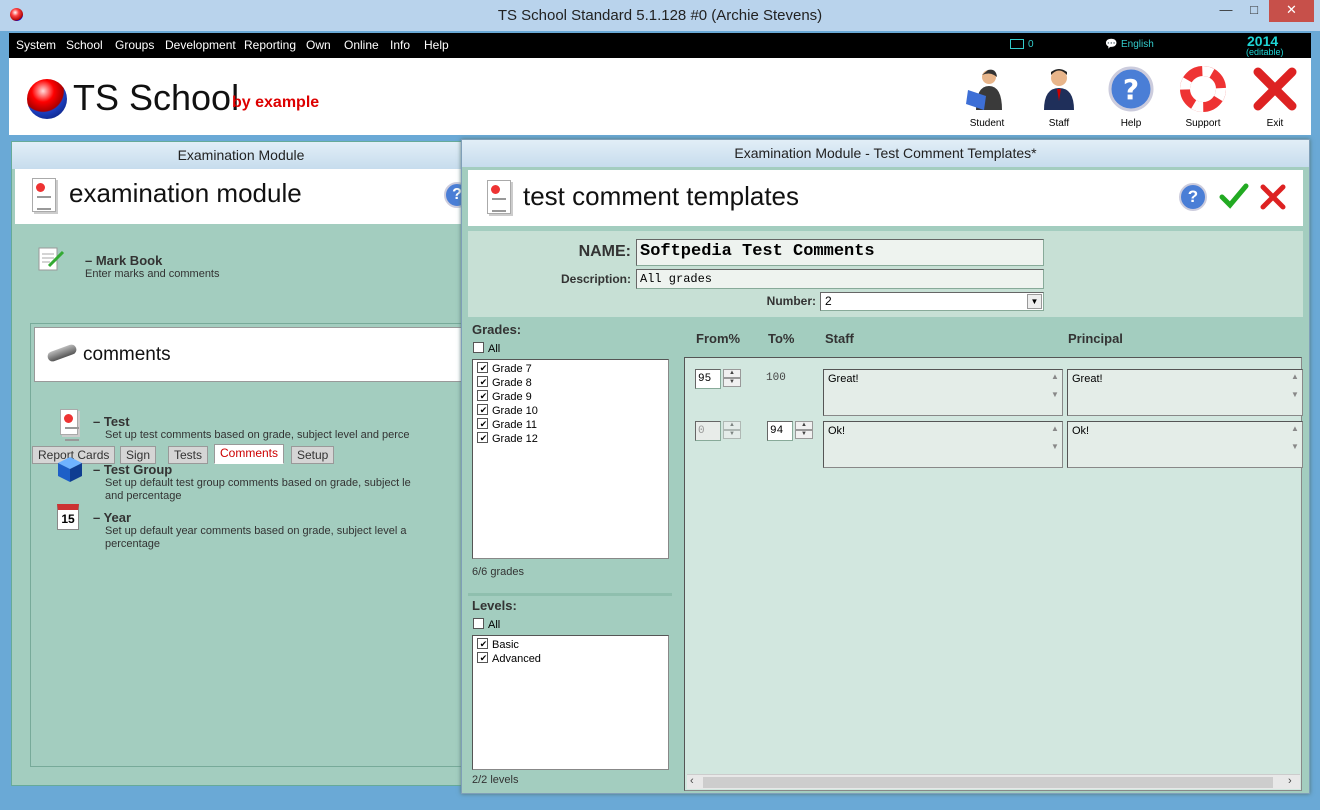 This screenshot has width=1320, height=810. Describe the element at coordinates (840, 279) in the screenshot. I see `description-field: All grades` at that location.